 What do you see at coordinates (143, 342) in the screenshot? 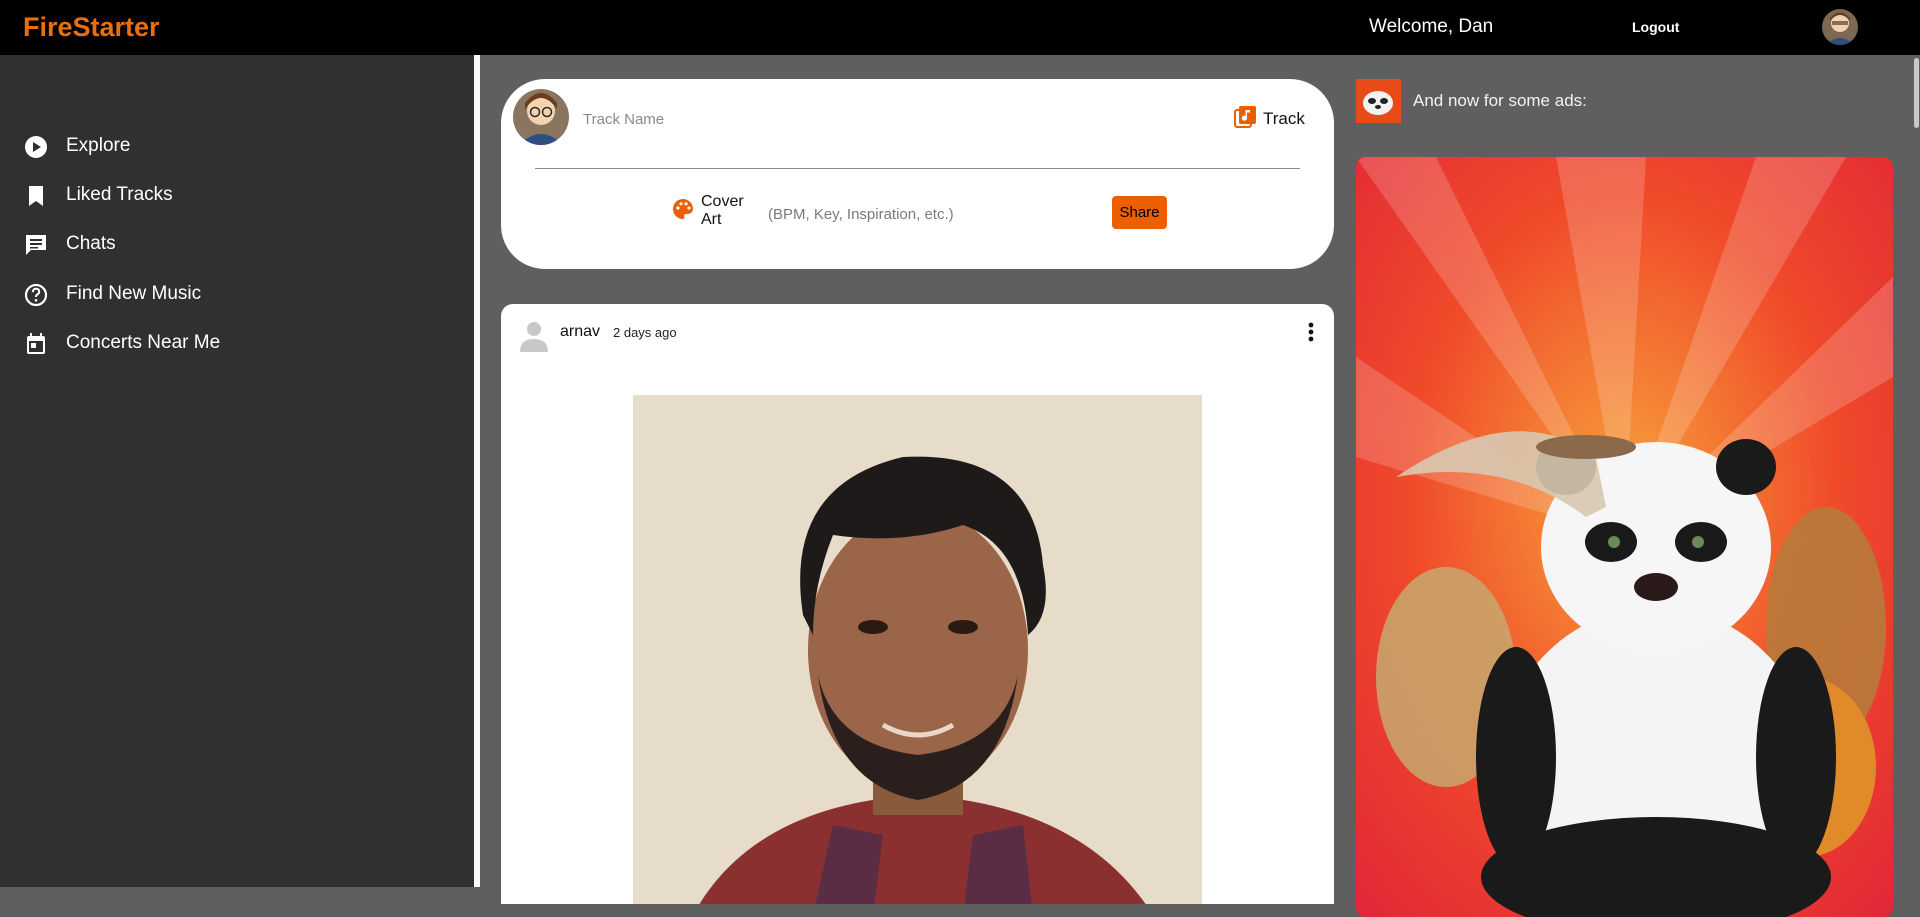
I see `sidebar-item-label: Concerts Near Me` at bounding box center [143, 342].